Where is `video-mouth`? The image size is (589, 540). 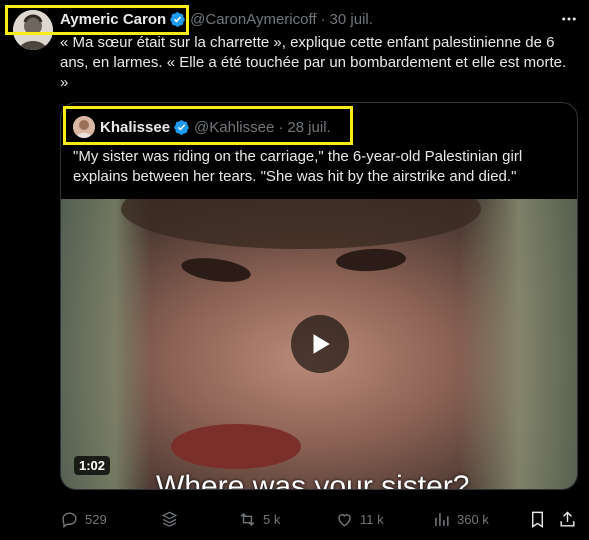 video-mouth is located at coordinates (236, 446).